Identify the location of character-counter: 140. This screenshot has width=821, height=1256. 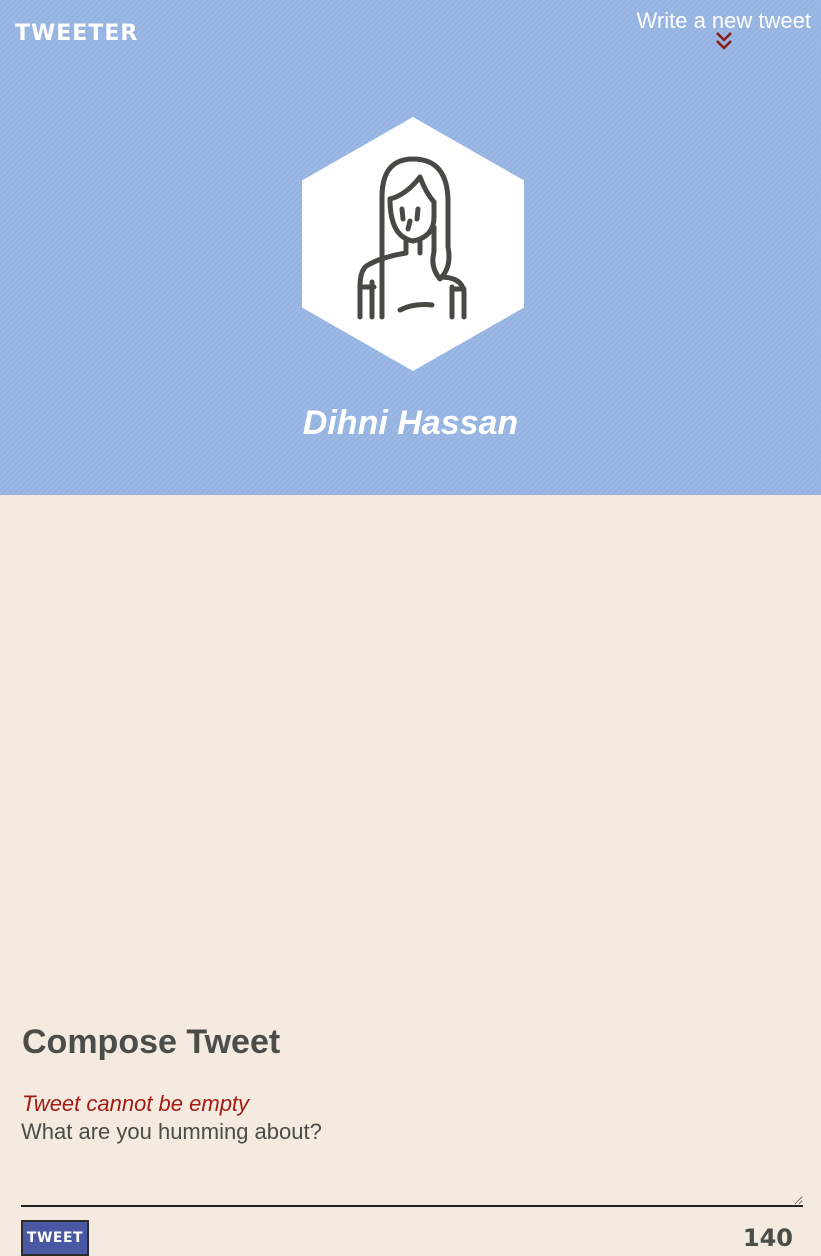
(767, 1238).